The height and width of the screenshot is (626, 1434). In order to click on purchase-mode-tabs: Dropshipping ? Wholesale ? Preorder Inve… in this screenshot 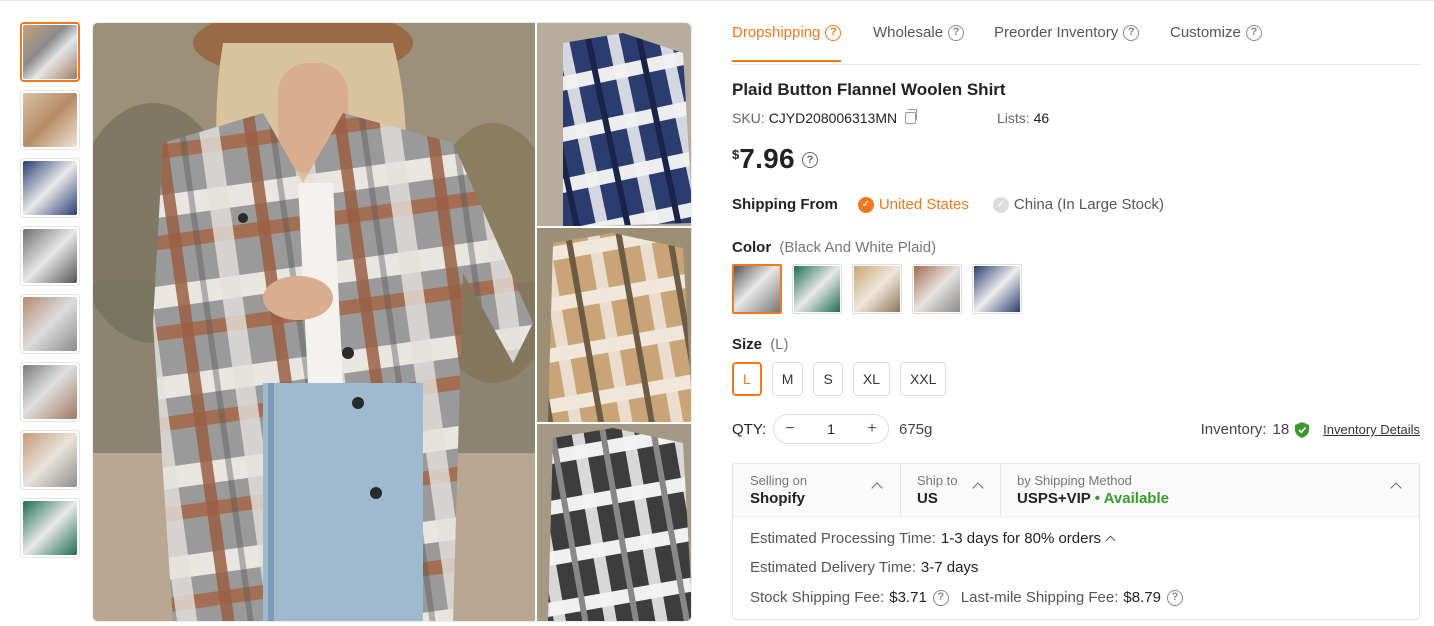, I will do `click(1076, 37)`.